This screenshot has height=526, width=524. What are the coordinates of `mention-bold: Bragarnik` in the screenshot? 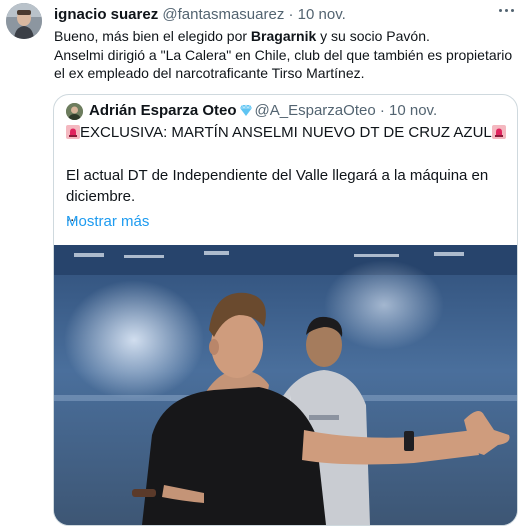 It's located at (283, 36).